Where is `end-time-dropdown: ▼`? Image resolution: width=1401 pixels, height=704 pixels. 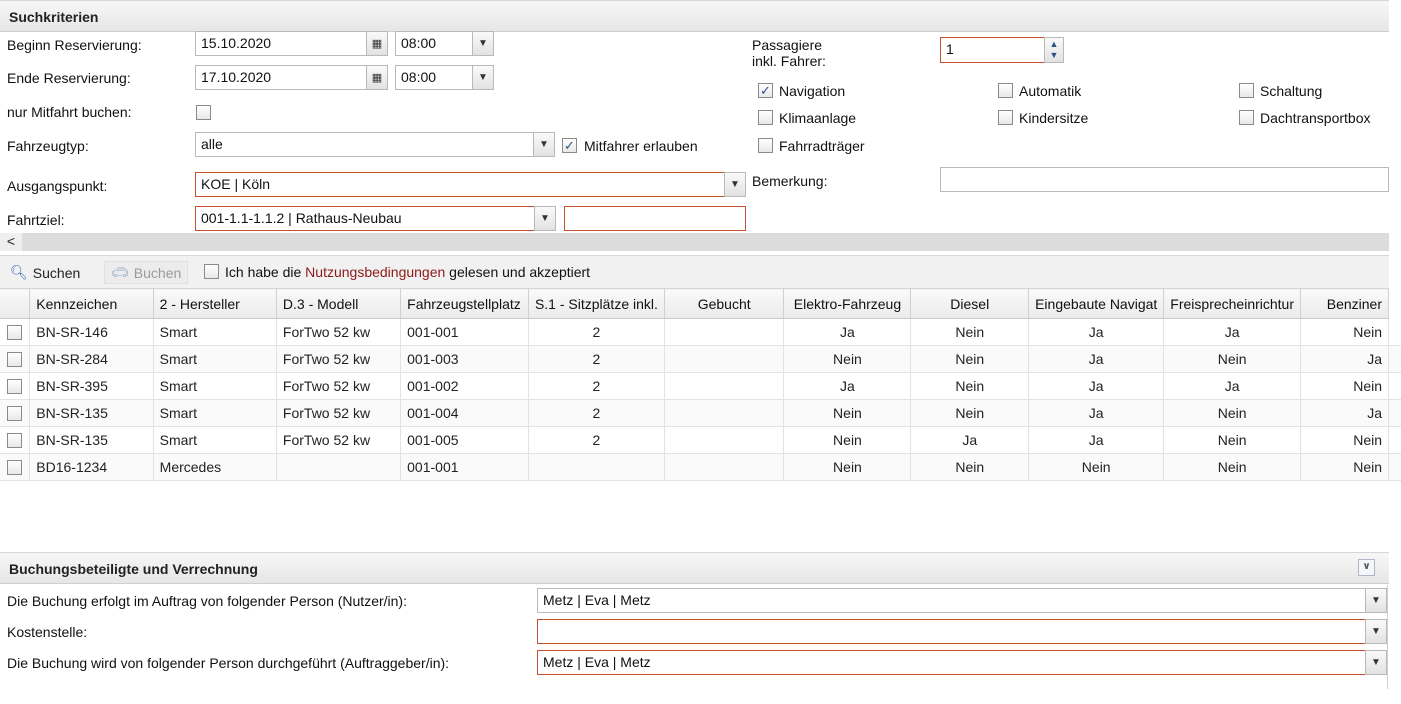
end-time-dropdown: ▼ is located at coordinates (483, 77).